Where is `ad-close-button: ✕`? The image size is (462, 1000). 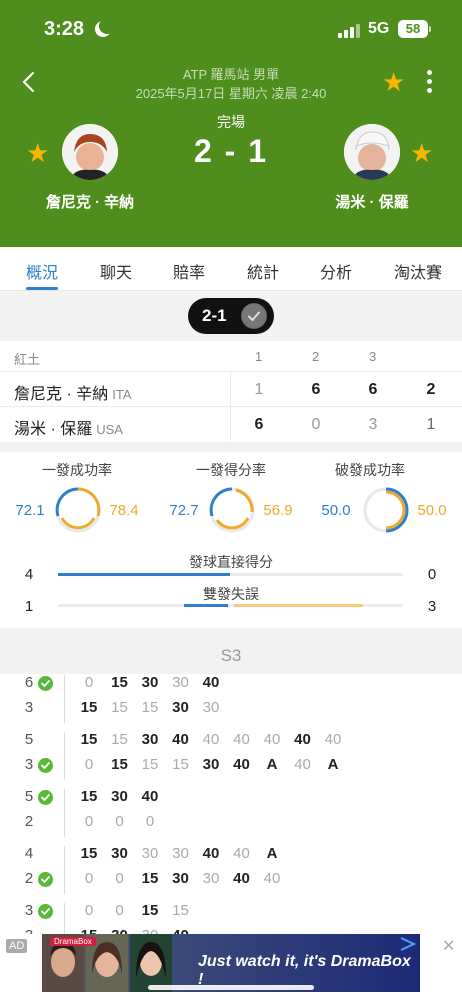 ad-close-button: ✕ is located at coordinates (448, 946).